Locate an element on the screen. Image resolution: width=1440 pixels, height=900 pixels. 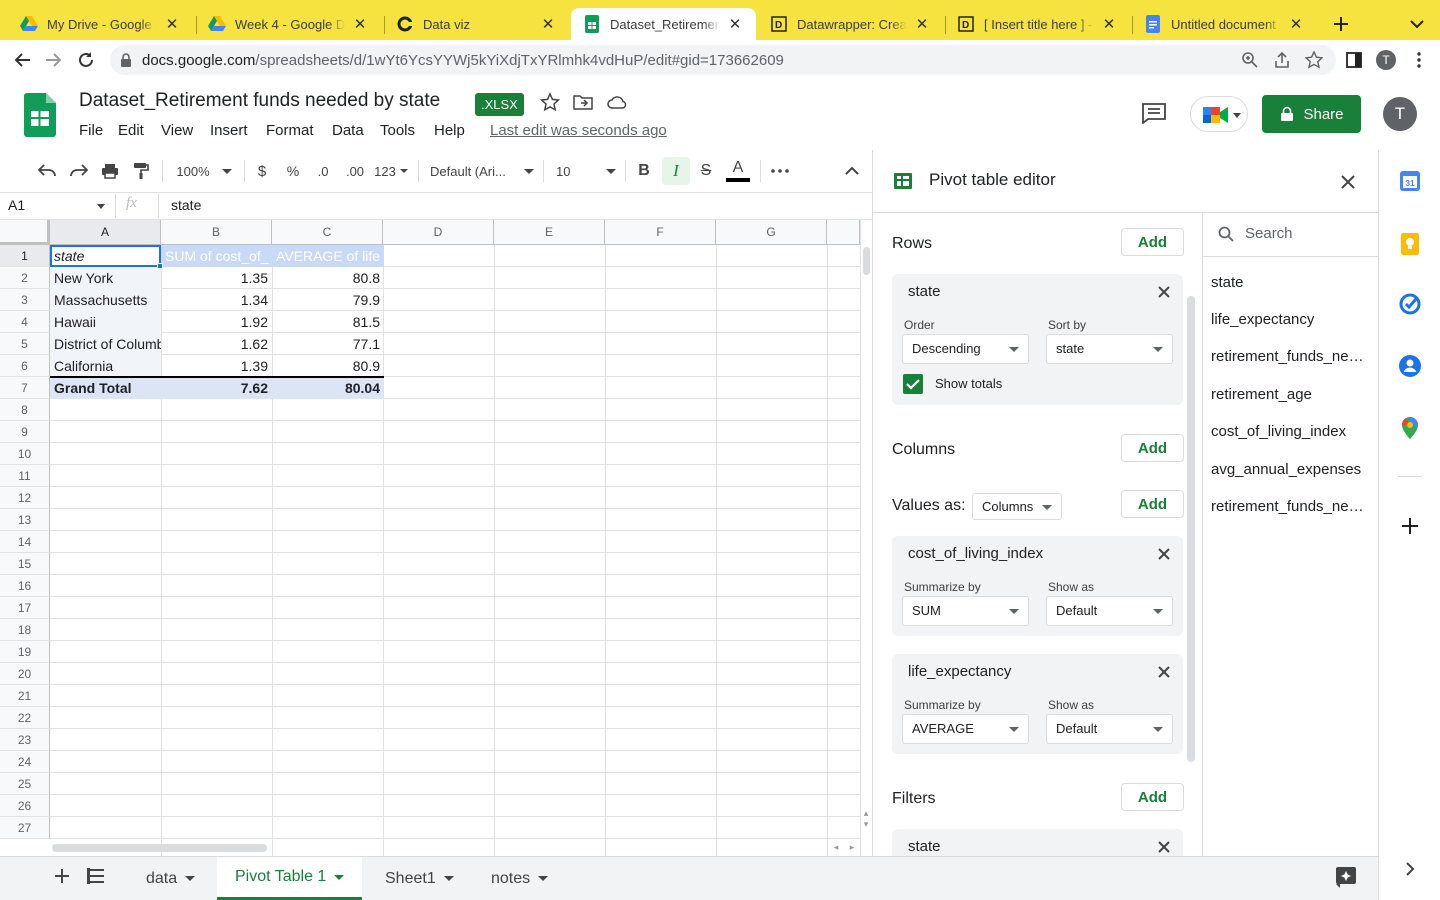
forward-icon is located at coordinates (54, 60).